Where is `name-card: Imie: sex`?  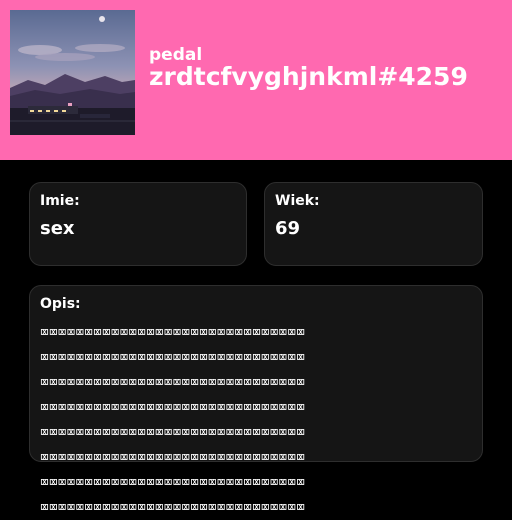 name-card: Imie: sex is located at coordinates (138, 224).